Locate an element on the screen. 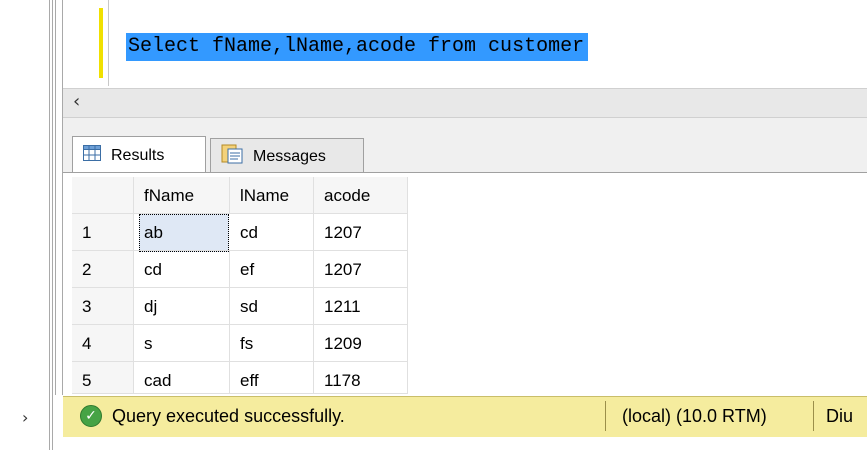 Image resolution: width=867 pixels, height=450 pixels. editor-horizontal-scrollbar is located at coordinates (465, 103).